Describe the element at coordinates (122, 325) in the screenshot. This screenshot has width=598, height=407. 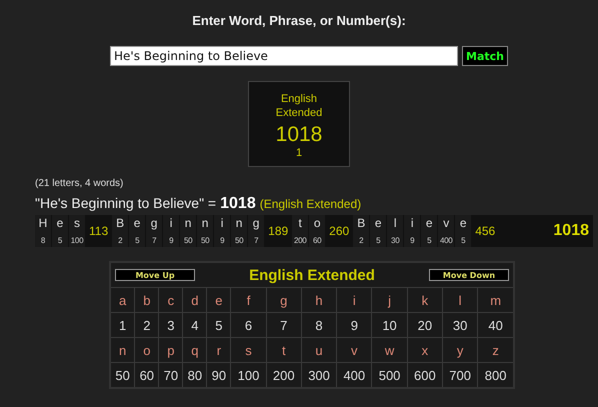
I see `value-cell: 1` at that location.